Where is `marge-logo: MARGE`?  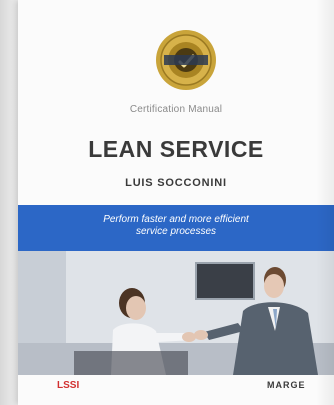
marge-logo: MARGE is located at coordinates (286, 385).